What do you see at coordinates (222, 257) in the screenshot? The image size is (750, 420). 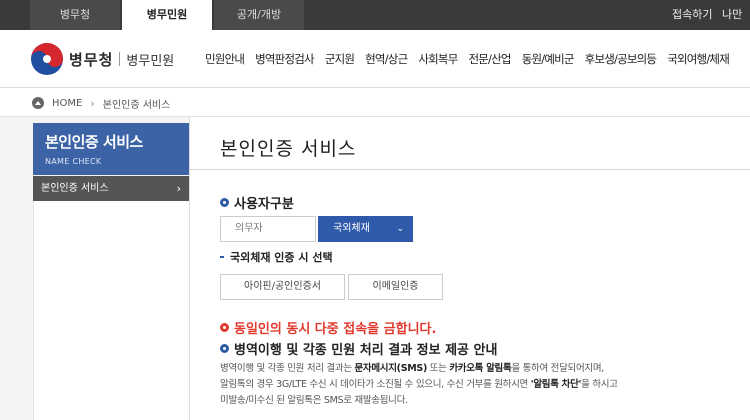 I see `dash-icon` at bounding box center [222, 257].